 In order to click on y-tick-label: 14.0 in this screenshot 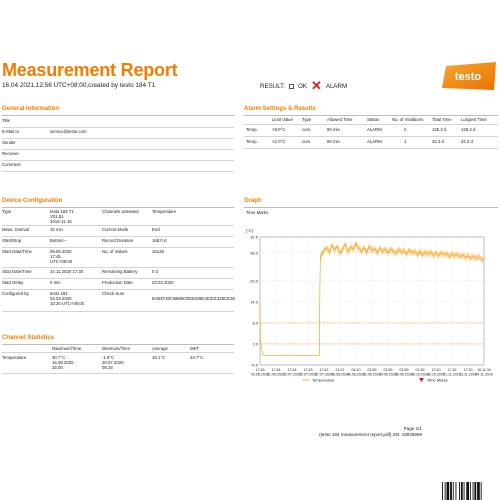, I will do `click(254, 301)`.